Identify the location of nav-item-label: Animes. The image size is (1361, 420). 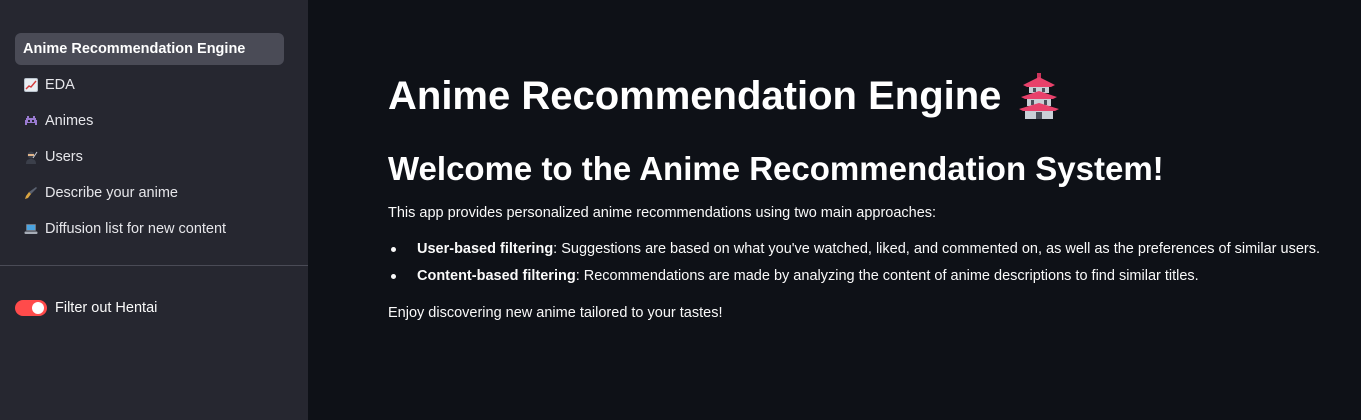
(69, 121).